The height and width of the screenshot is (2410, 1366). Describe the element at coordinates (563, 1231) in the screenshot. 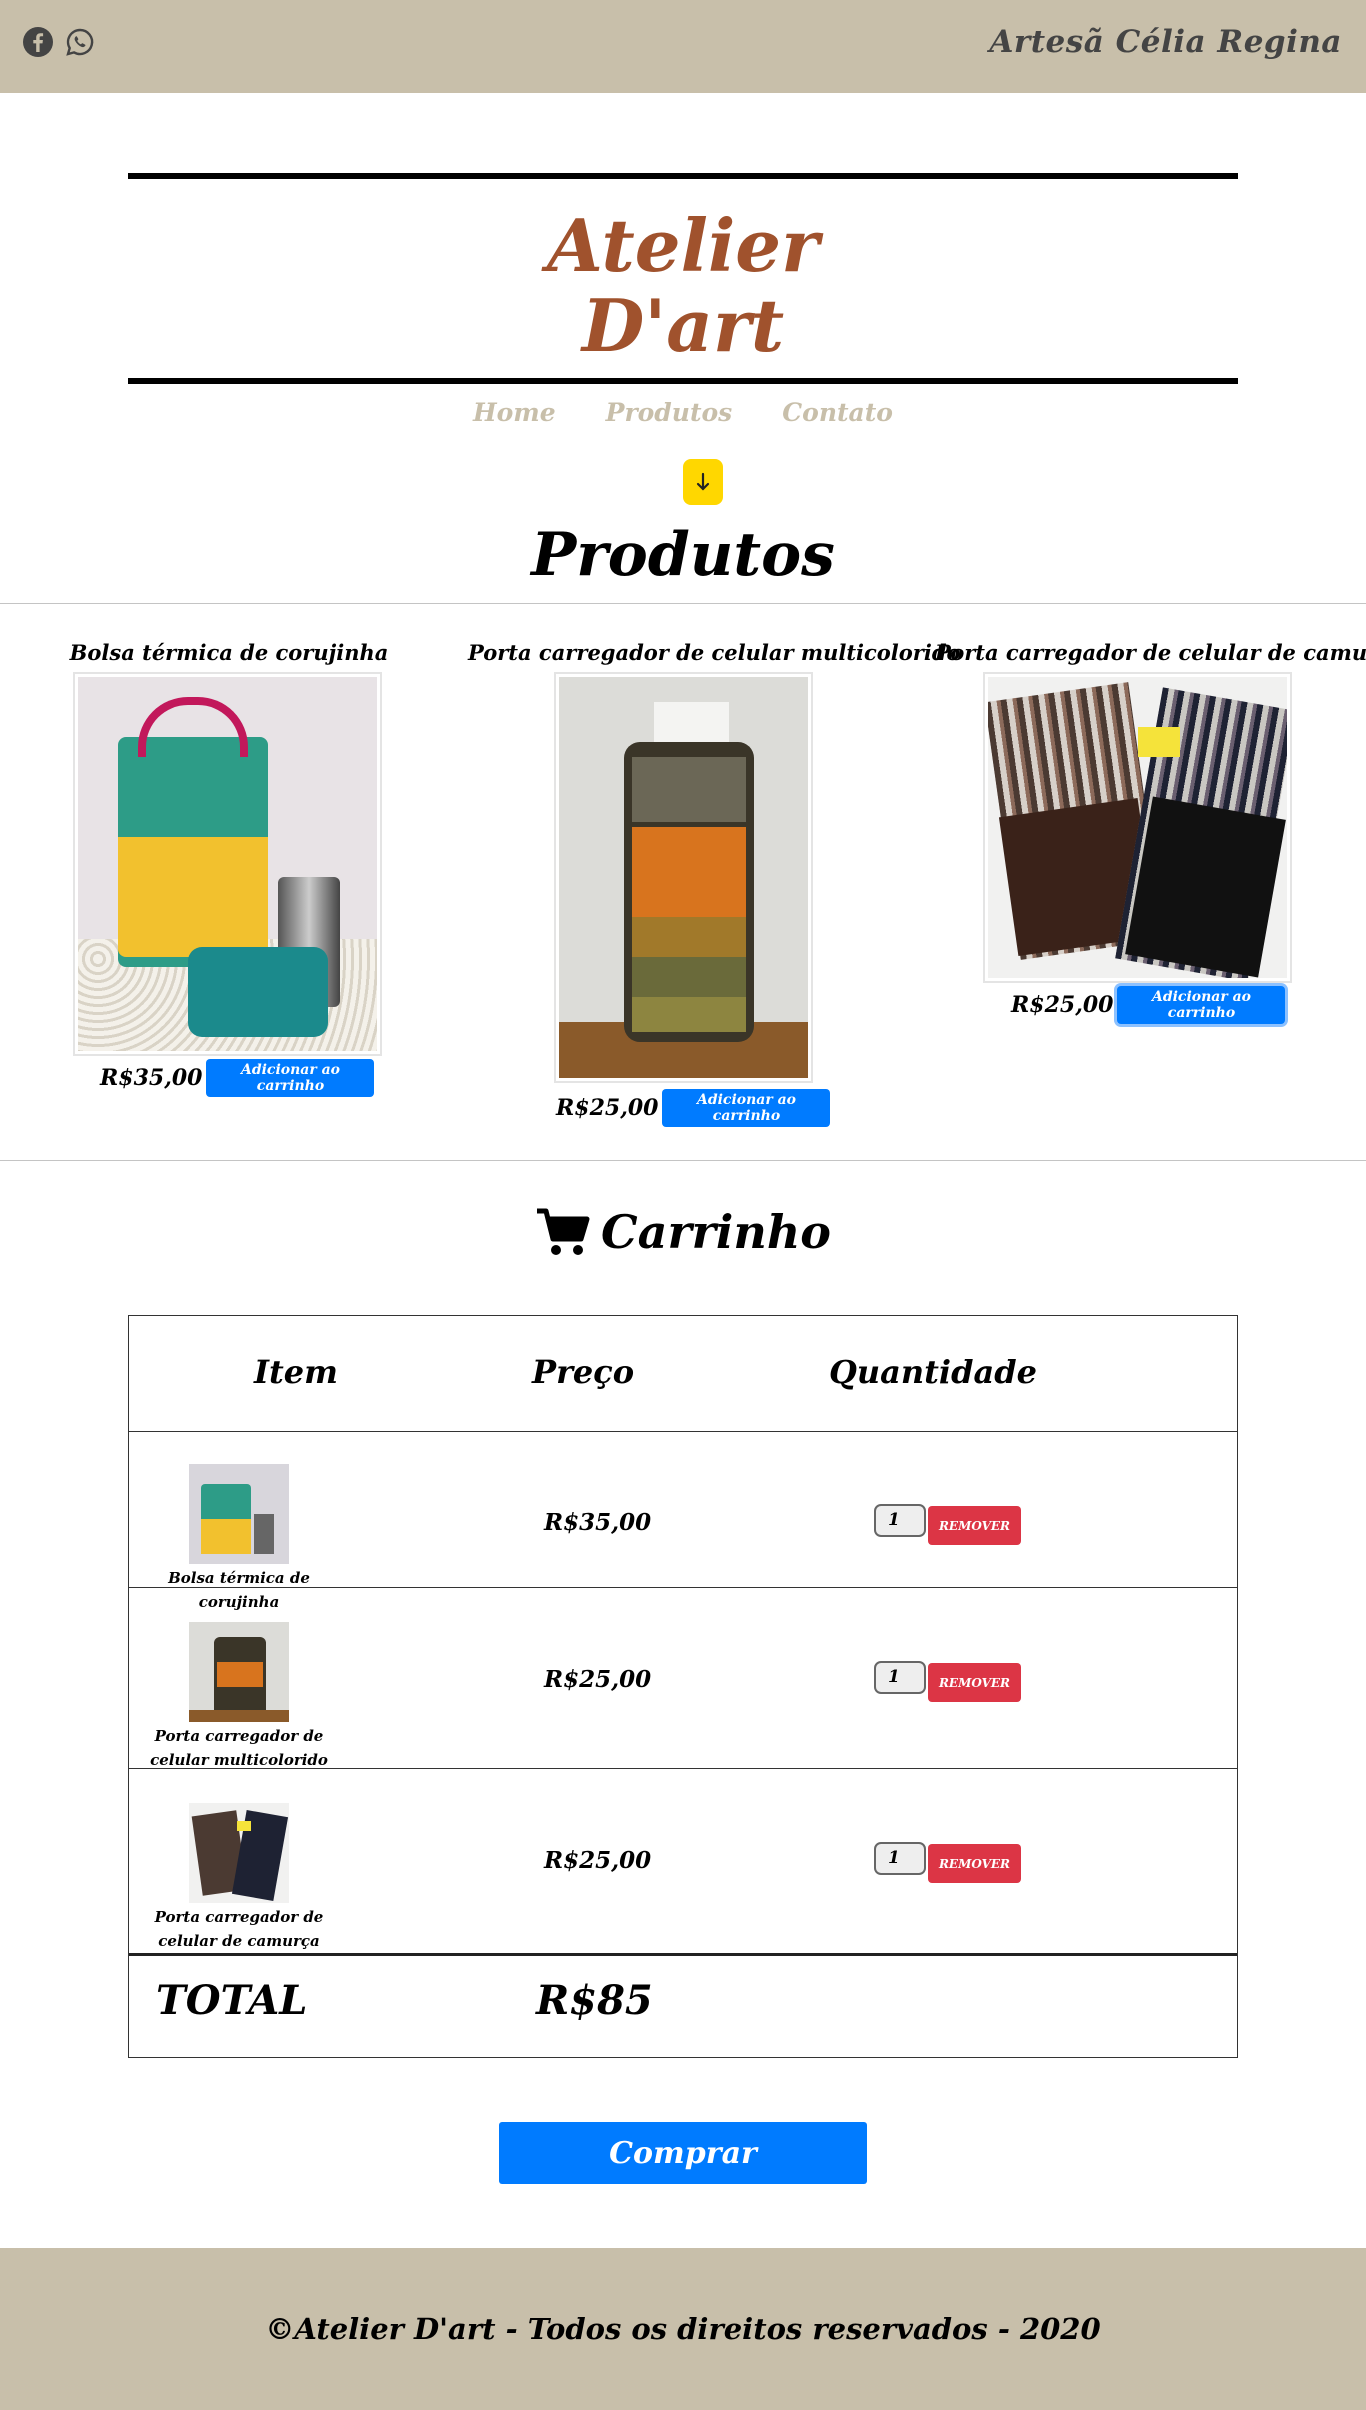

I see `shopping-cart-icon` at that location.